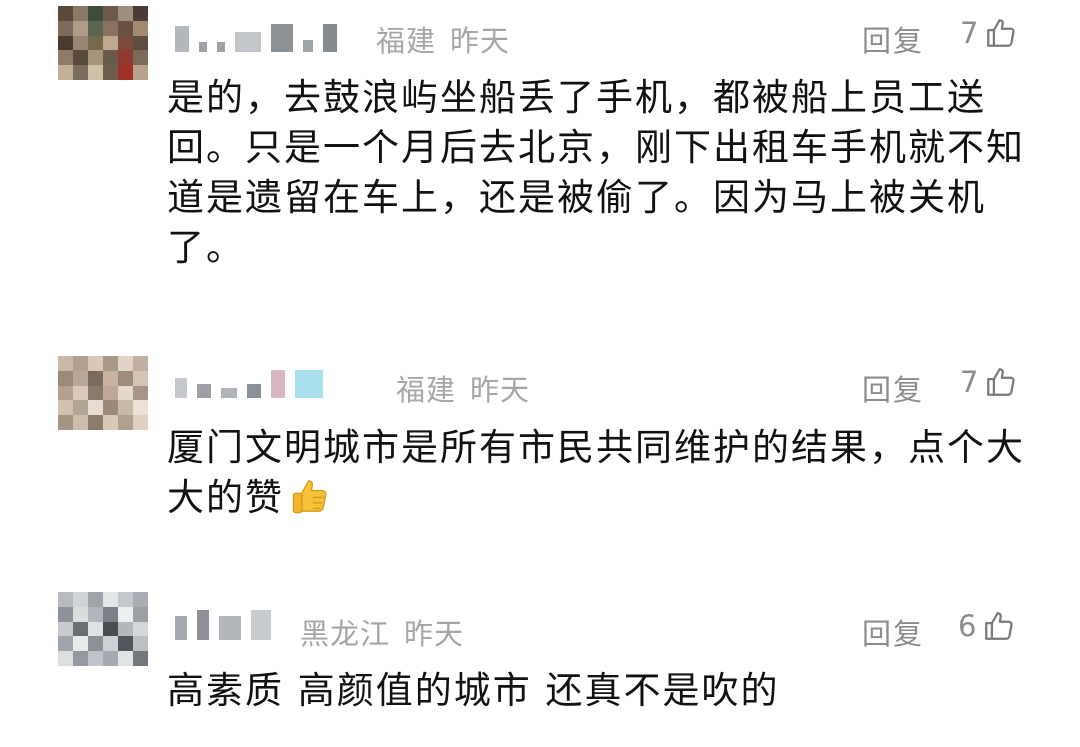  I want to click on like-count: 6, so click(967, 626).